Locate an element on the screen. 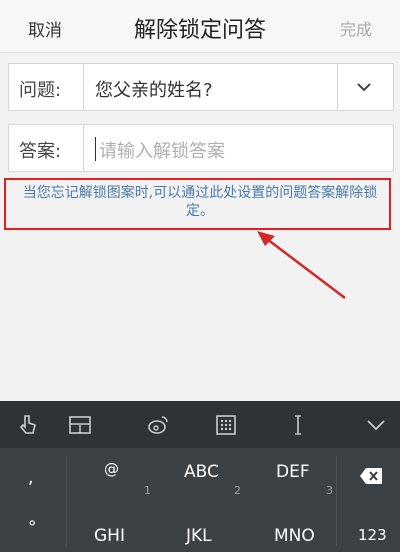 The image size is (400, 552). key-def: DEF 3 is located at coordinates (292, 474).